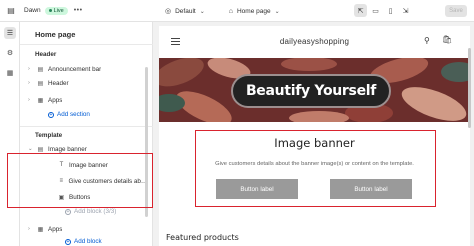  I want to click on more-icon: •••, so click(78, 10).